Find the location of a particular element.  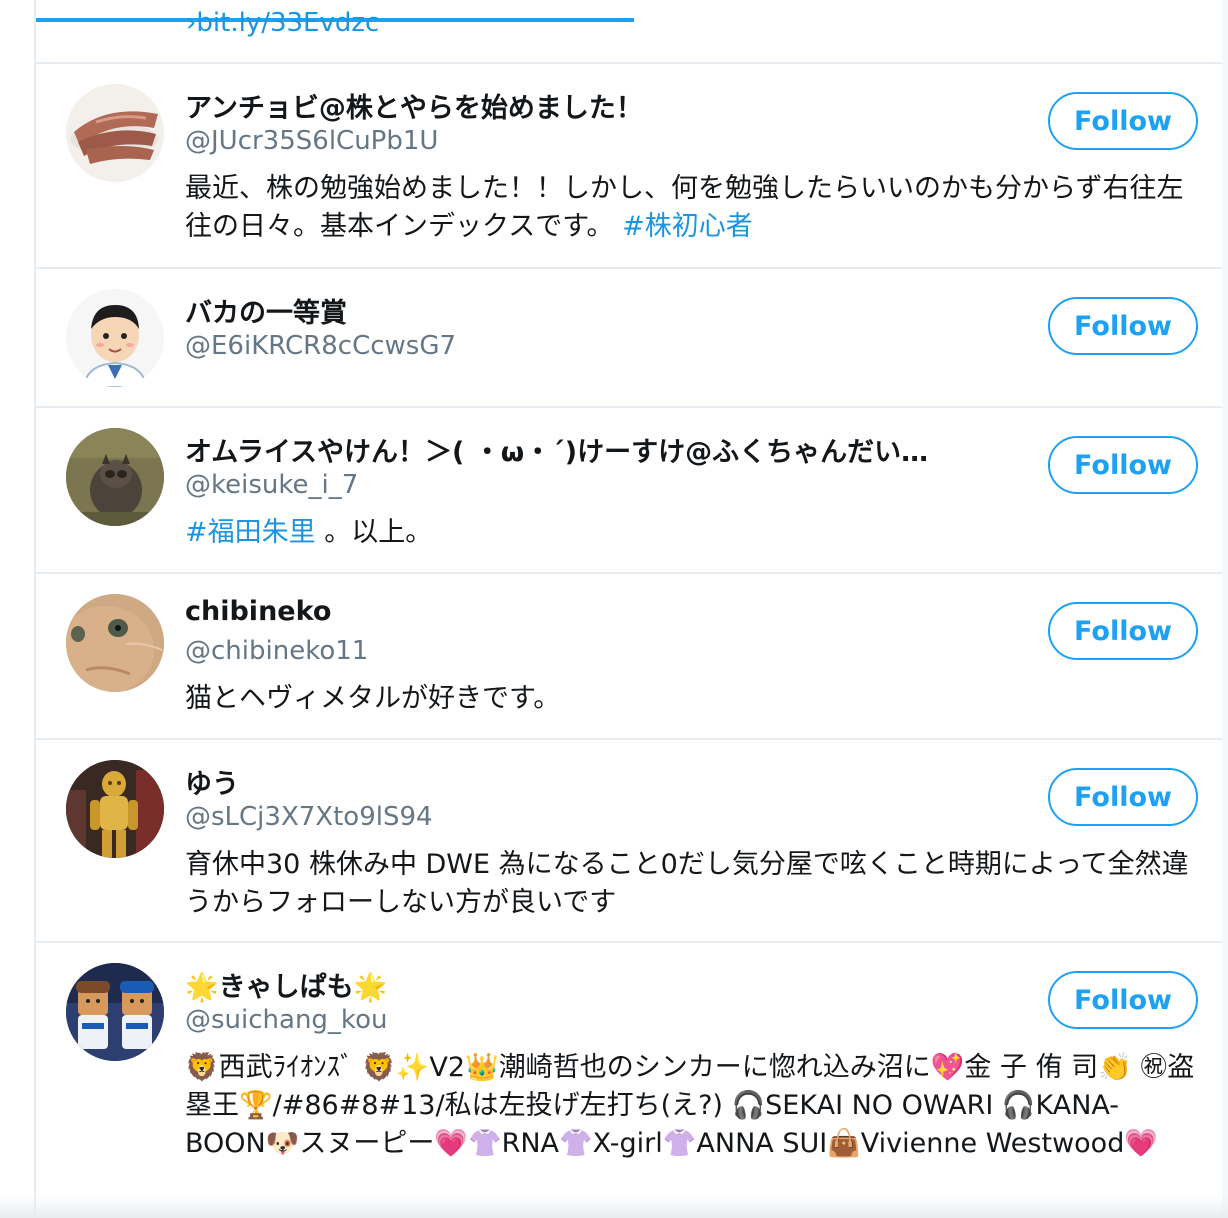

user-name: chibineko is located at coordinates (258, 611).